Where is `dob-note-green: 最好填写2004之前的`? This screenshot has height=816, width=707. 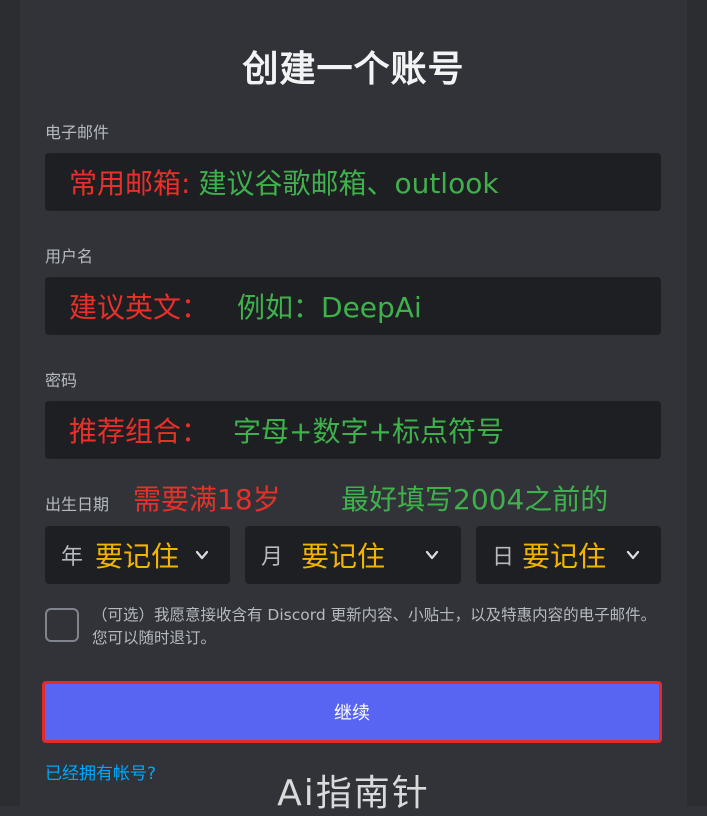 dob-note-green: 最好填写2004之前的 is located at coordinates (475, 499).